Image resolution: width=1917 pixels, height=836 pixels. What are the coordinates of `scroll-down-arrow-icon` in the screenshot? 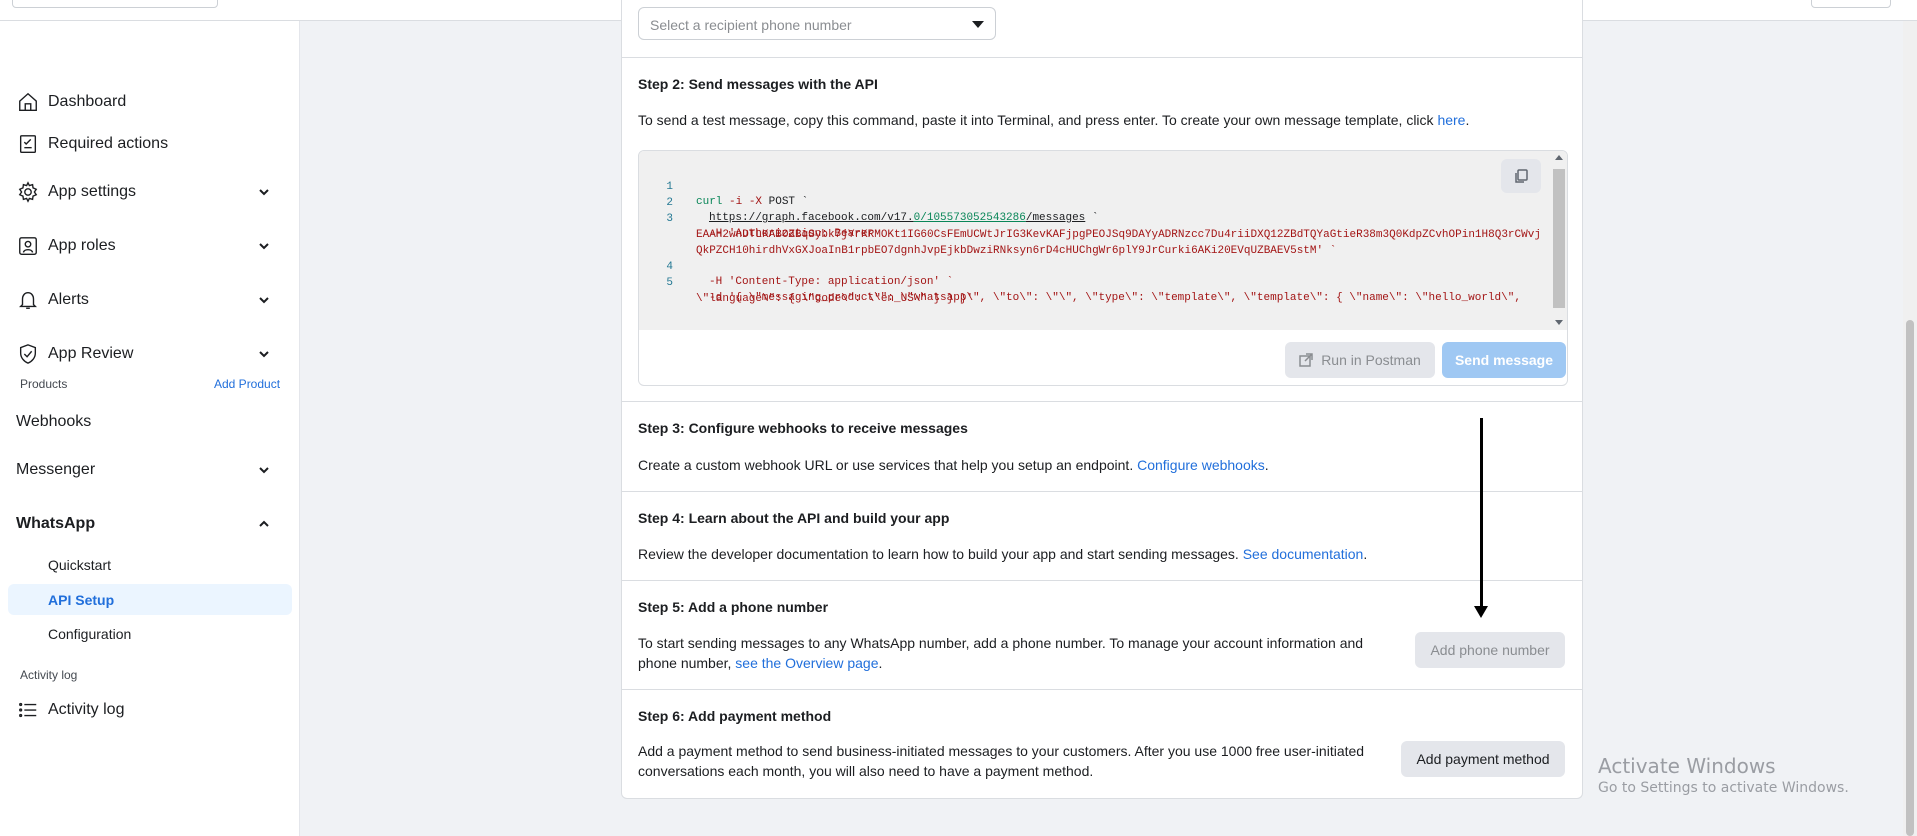 It's located at (1559, 322).